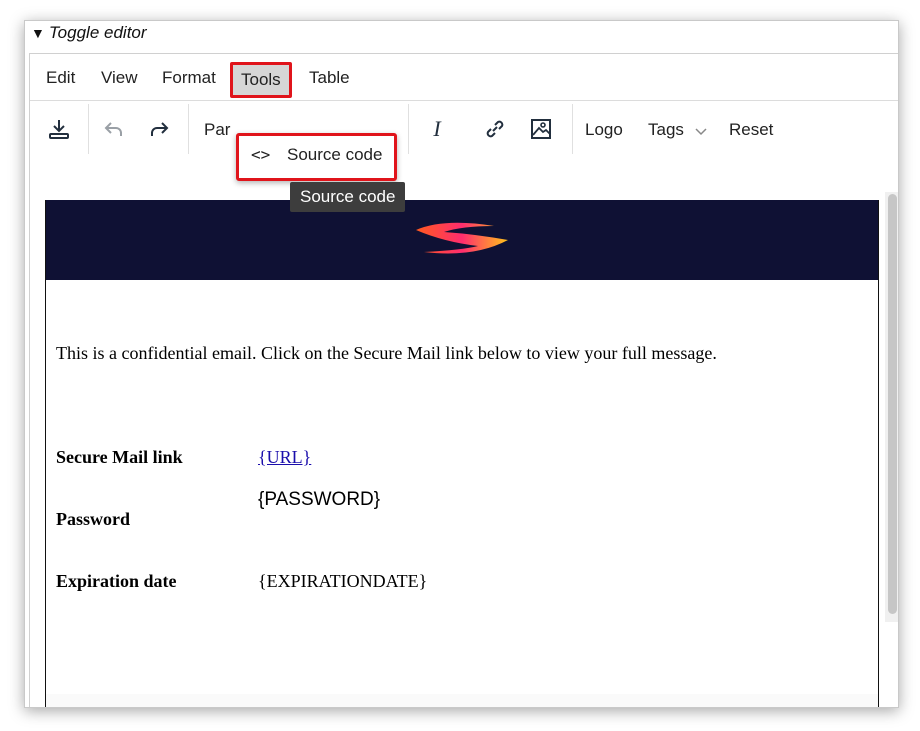 This screenshot has height=731, width=920. Describe the element at coordinates (334, 155) in the screenshot. I see `source-code-menu-item: Source code` at that location.